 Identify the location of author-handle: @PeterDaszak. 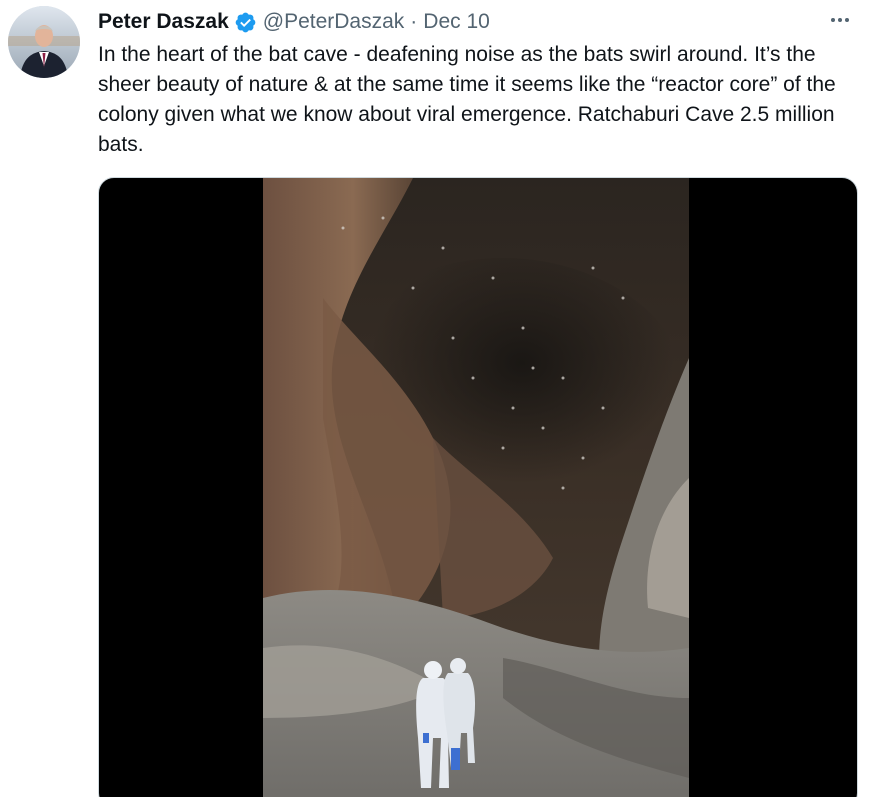
(334, 22).